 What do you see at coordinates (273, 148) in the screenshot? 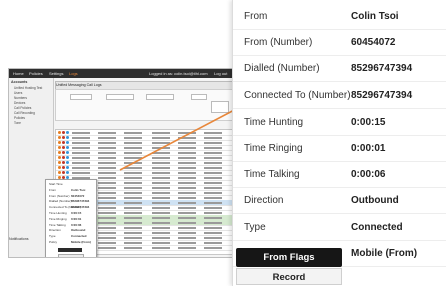
I see `detail-label: Time Ringing` at bounding box center [273, 148].